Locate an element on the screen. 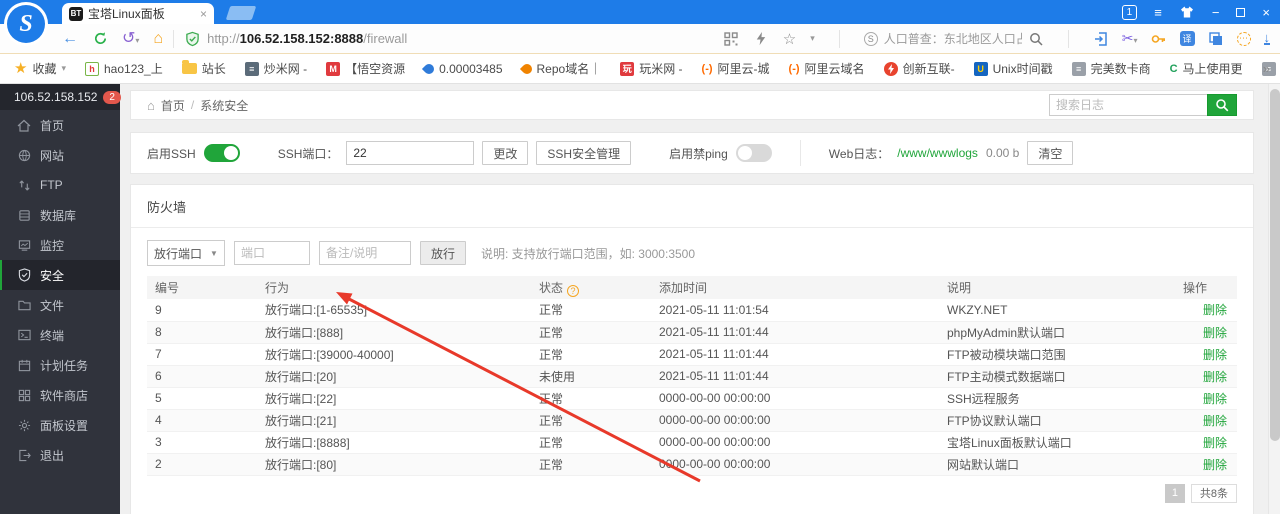 This screenshot has height=514, width=1280. sidebar-item-监控: 监控 is located at coordinates (60, 245).